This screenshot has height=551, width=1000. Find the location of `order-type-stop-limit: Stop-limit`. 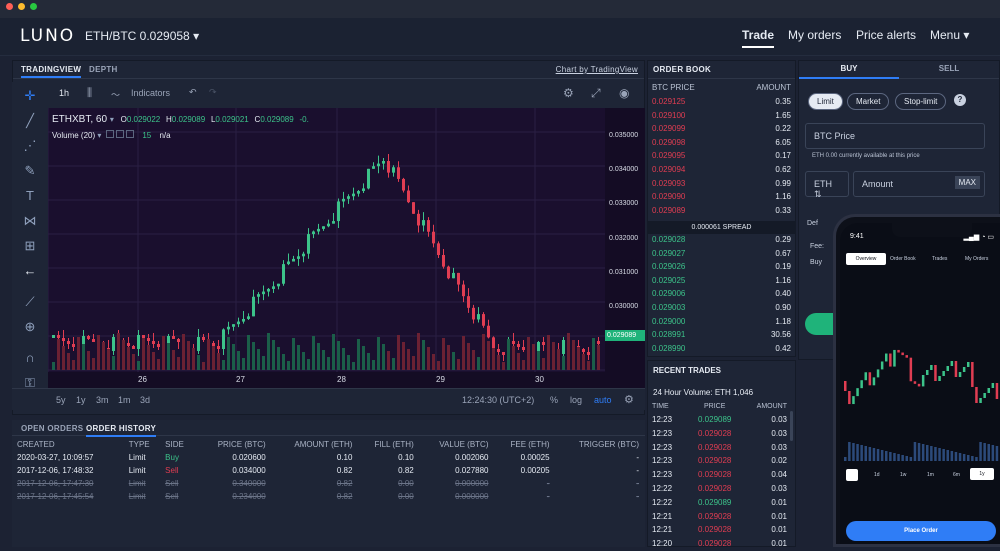

order-type-stop-limit: Stop-limit is located at coordinates (921, 101).